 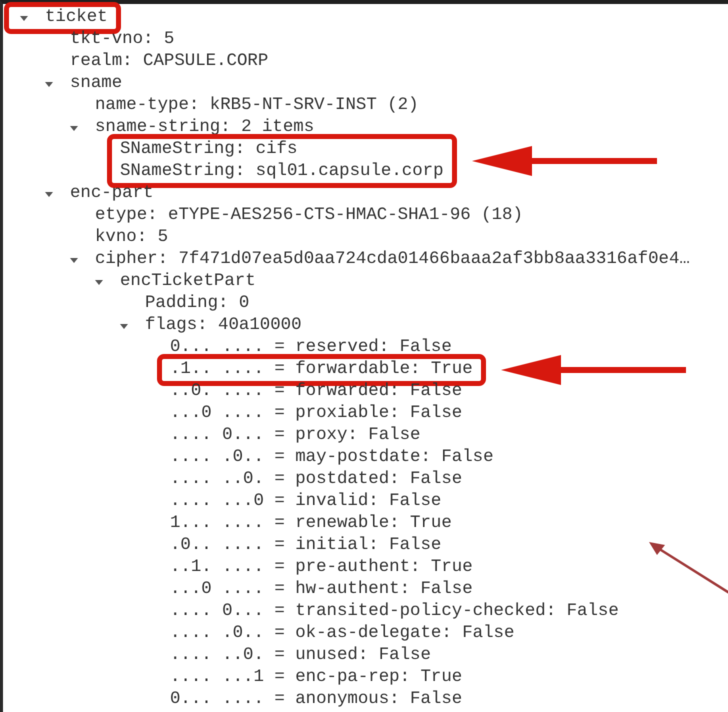 What do you see at coordinates (316, 414) in the screenshot?
I see `tree-item-label: ...0 .... = proxiable: False` at bounding box center [316, 414].